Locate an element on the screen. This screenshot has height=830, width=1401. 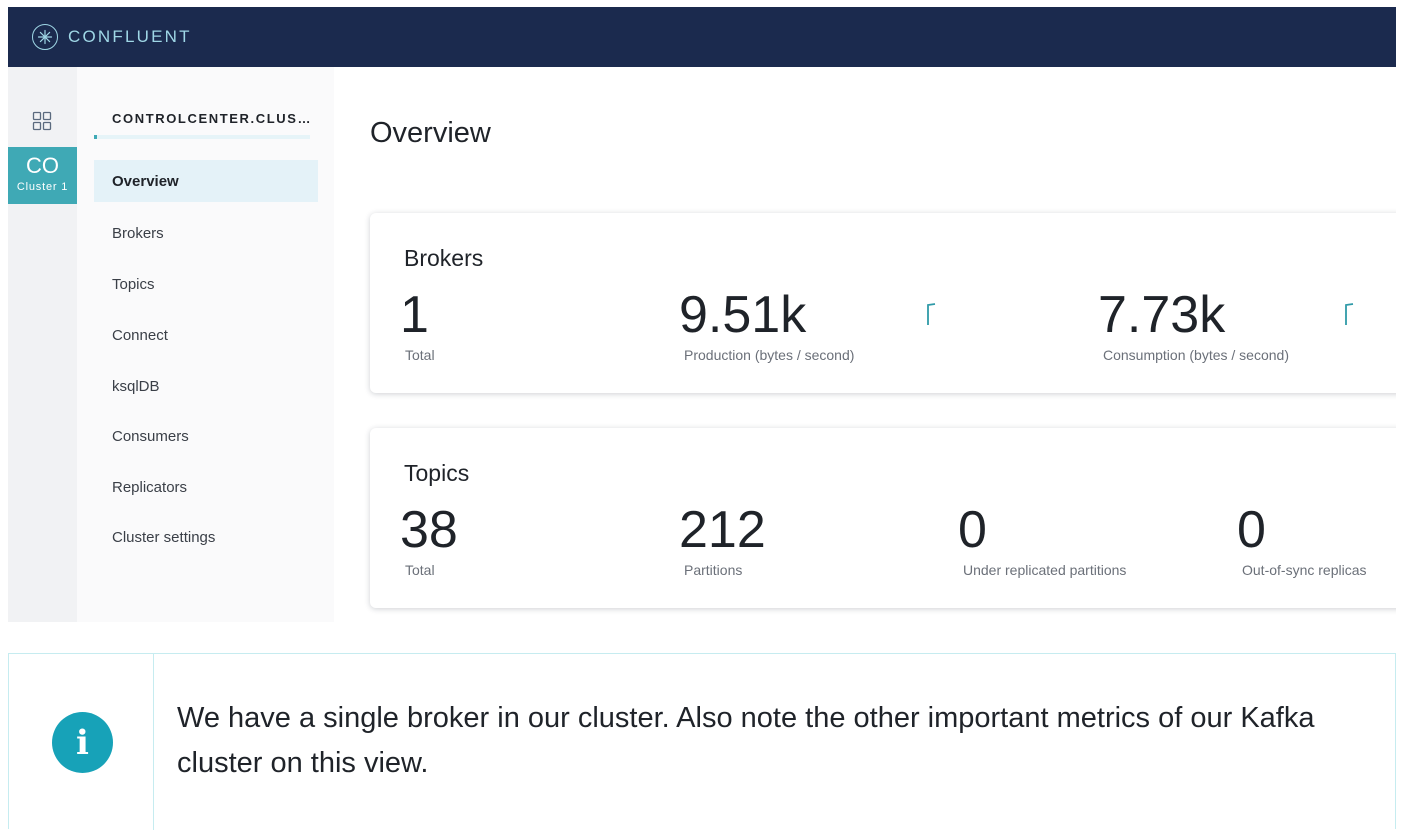
metric-label: Out-of-sync replicas is located at coordinates (1304, 570).